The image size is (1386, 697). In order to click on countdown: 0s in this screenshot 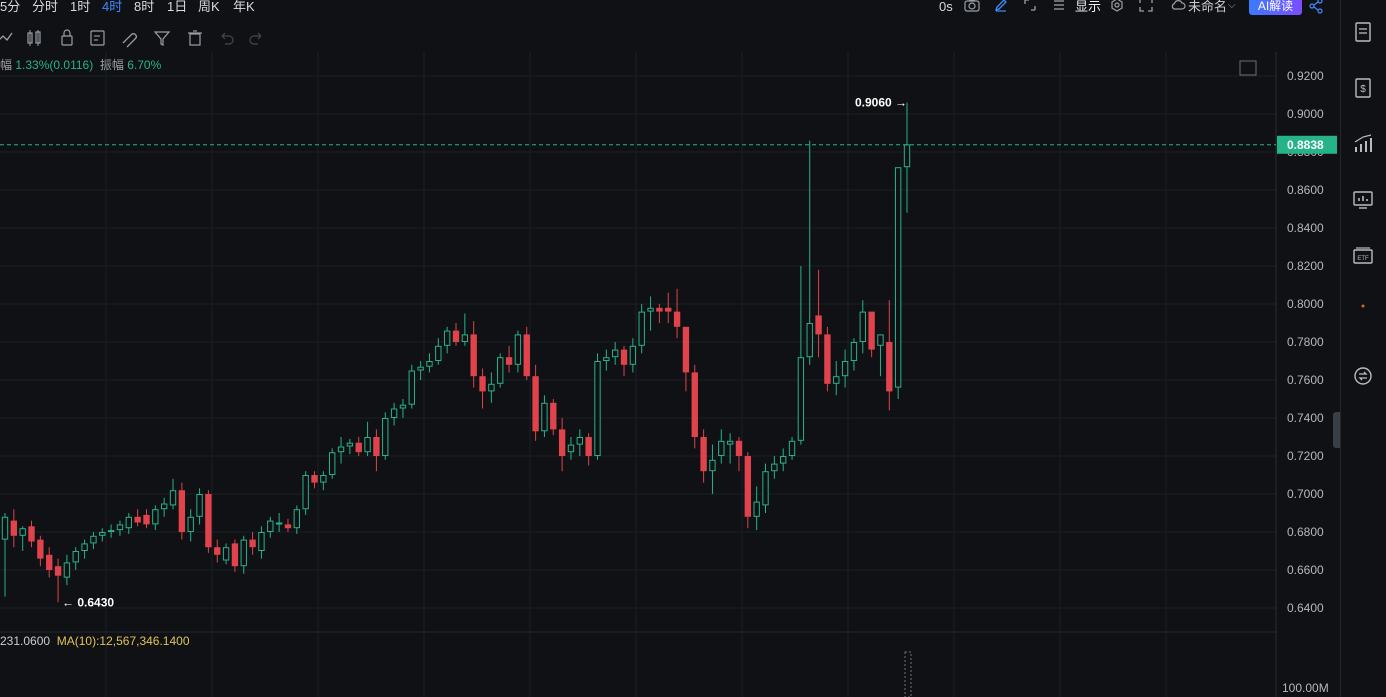, I will do `click(946, 7)`.